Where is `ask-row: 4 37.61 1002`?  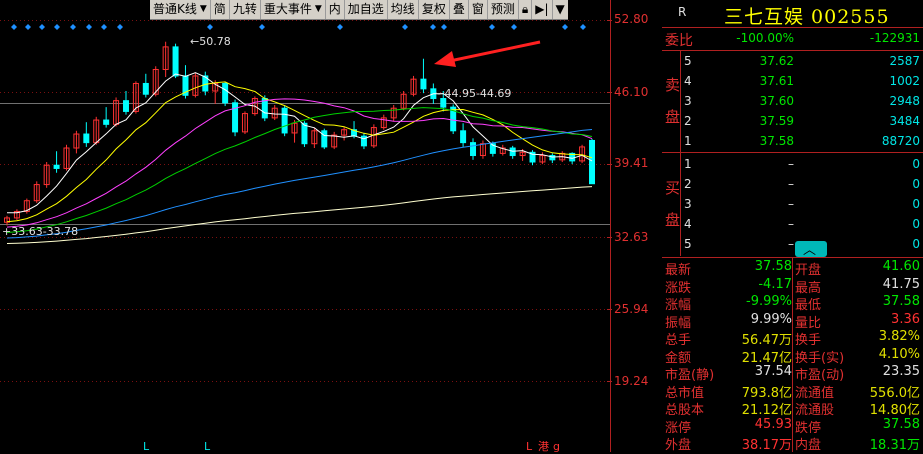 ask-row: 4 37.61 1002 is located at coordinates (792, 82).